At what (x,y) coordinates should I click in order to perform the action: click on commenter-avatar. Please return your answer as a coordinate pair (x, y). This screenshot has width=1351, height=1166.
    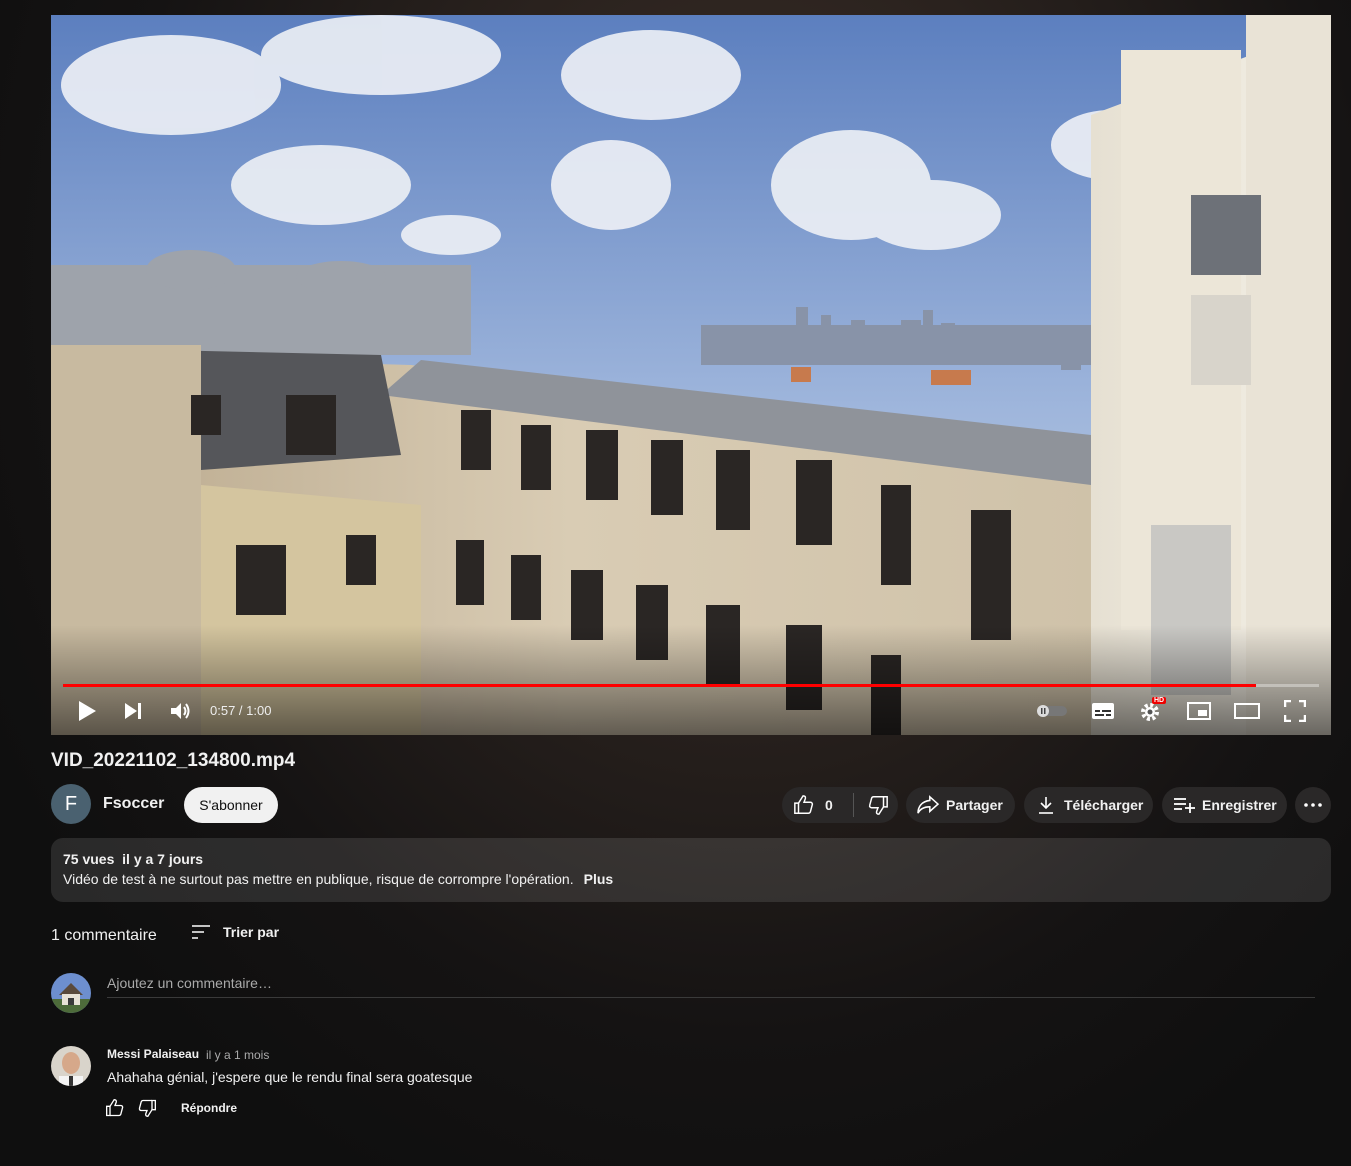
    Looking at the image, I should click on (71, 1066).